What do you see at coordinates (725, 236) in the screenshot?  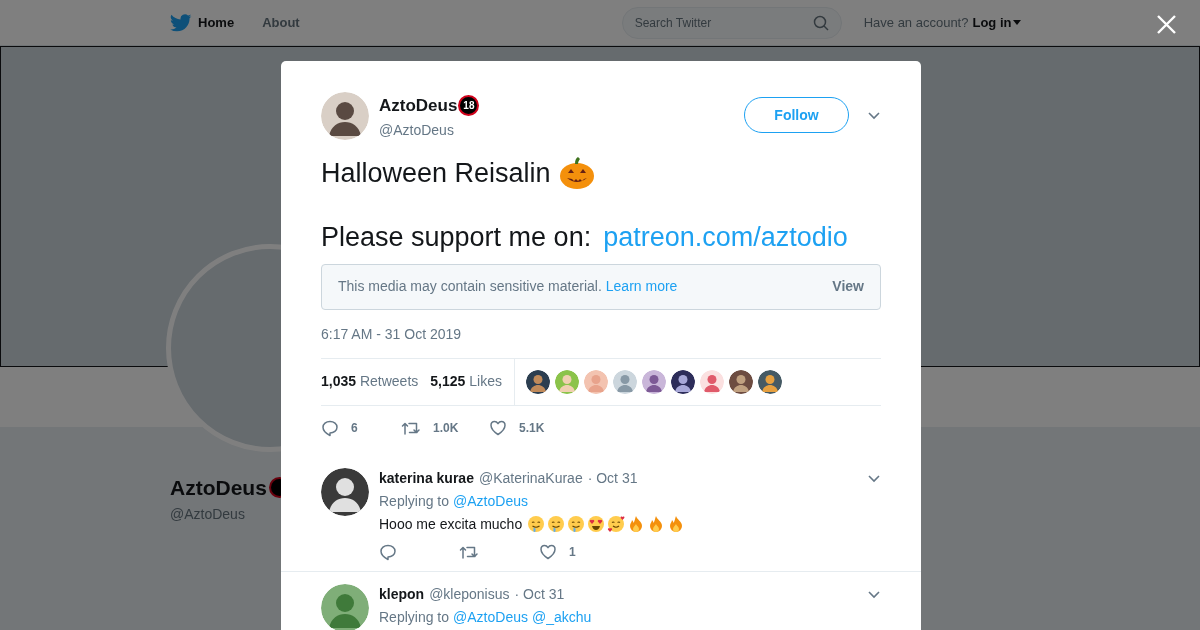 I see `tweet-link: patreon.com/aztodio` at bounding box center [725, 236].